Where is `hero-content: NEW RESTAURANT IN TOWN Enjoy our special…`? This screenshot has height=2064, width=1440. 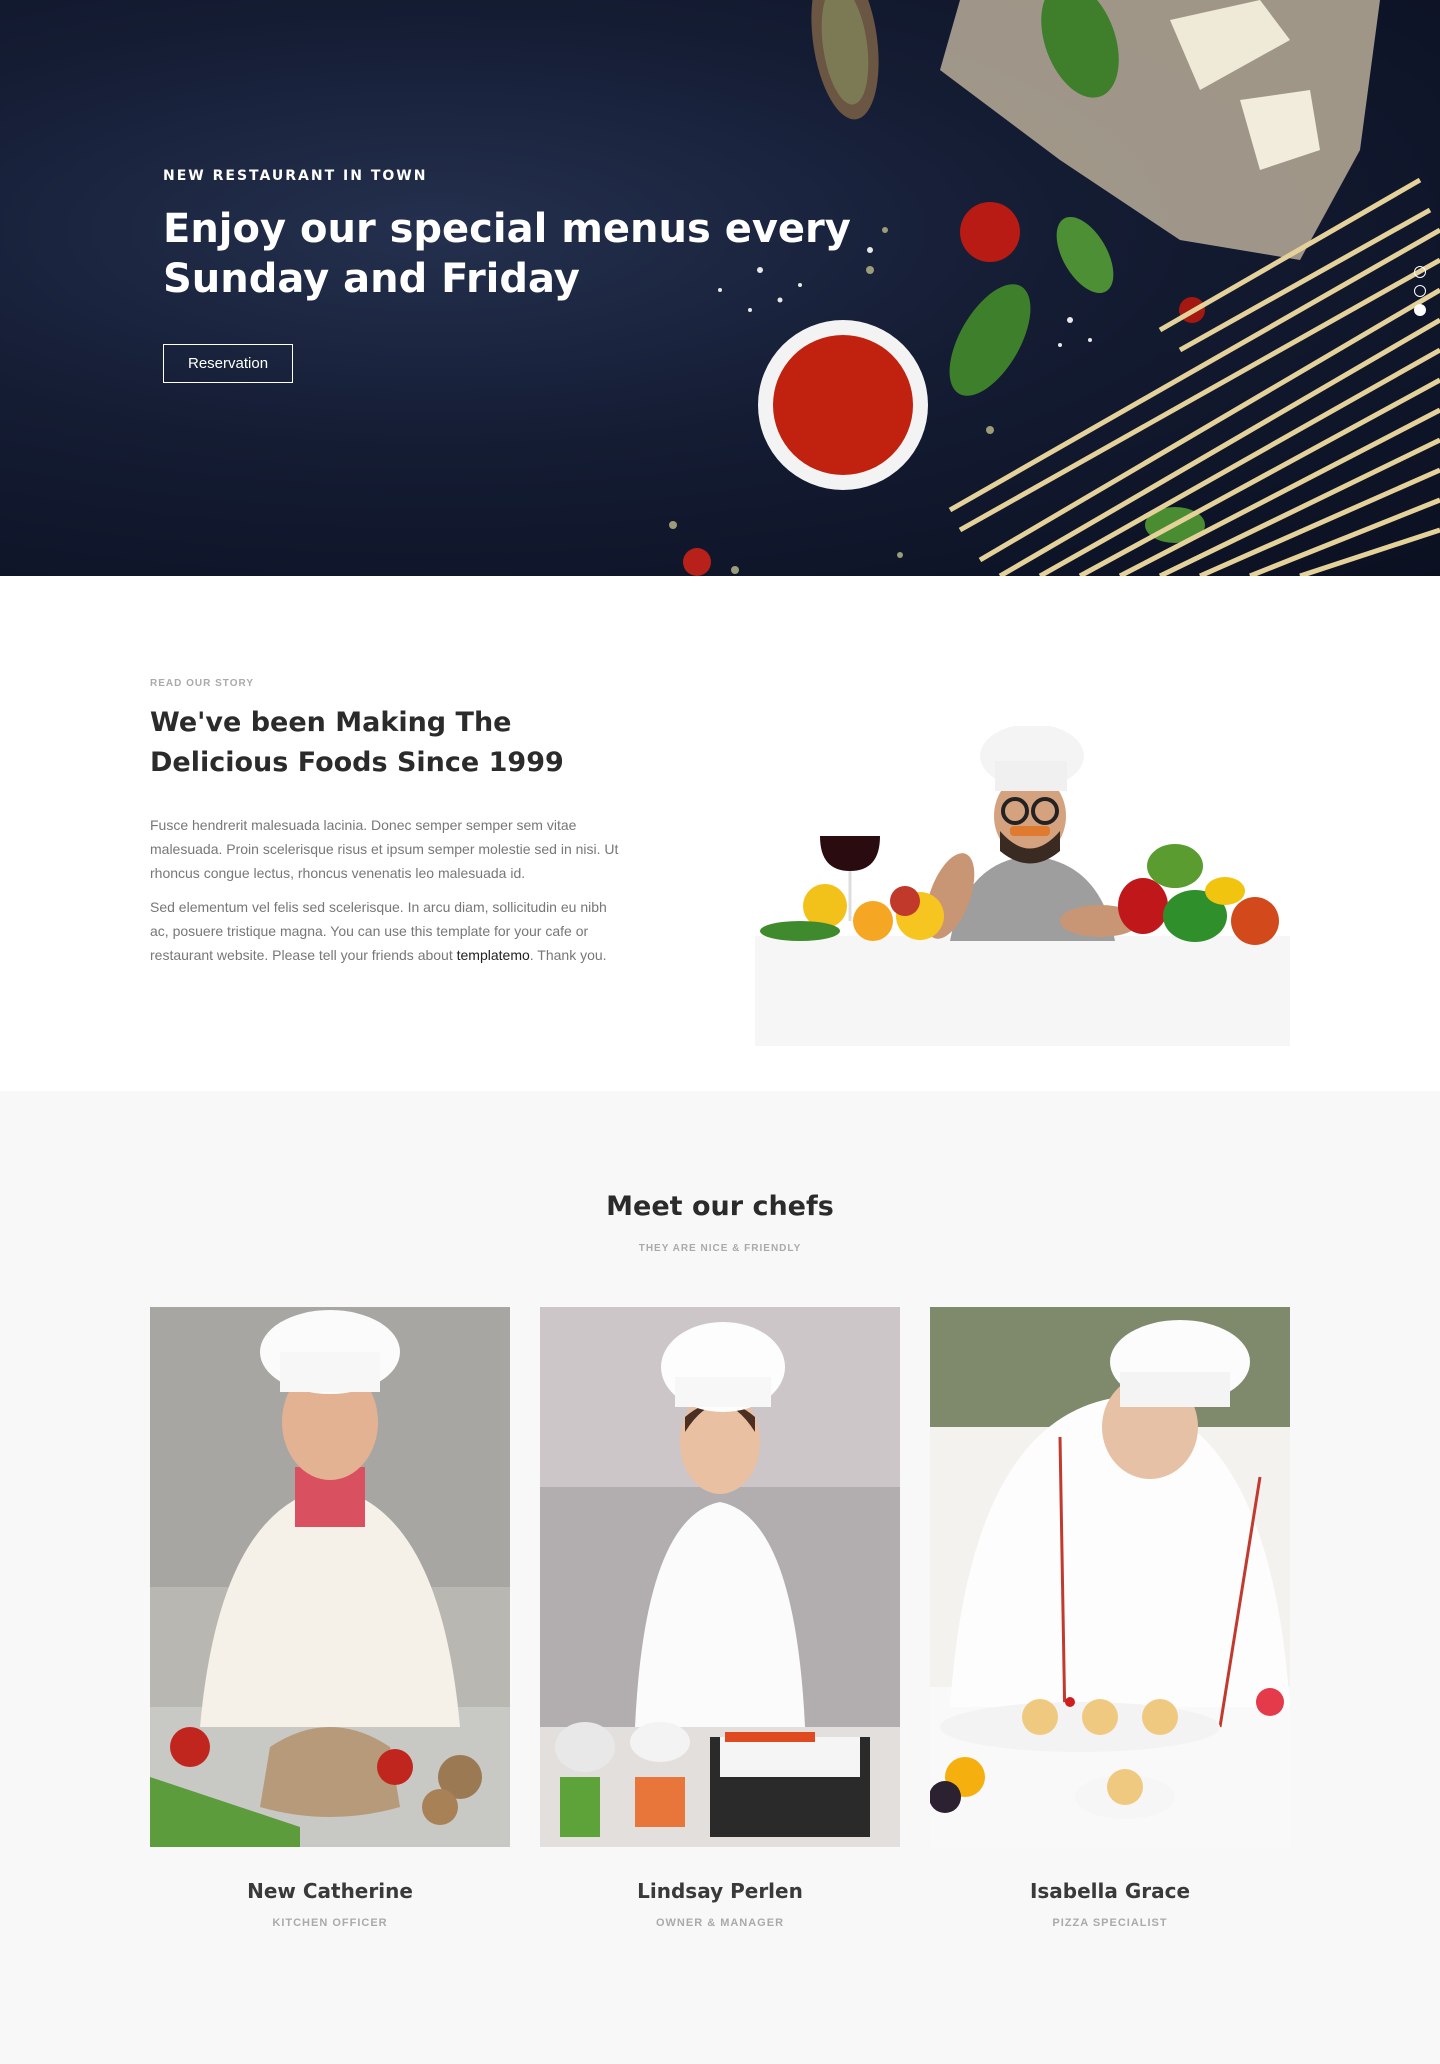 hero-content: NEW RESTAURANT IN TOWN Enjoy our special… is located at coordinates (543, 275).